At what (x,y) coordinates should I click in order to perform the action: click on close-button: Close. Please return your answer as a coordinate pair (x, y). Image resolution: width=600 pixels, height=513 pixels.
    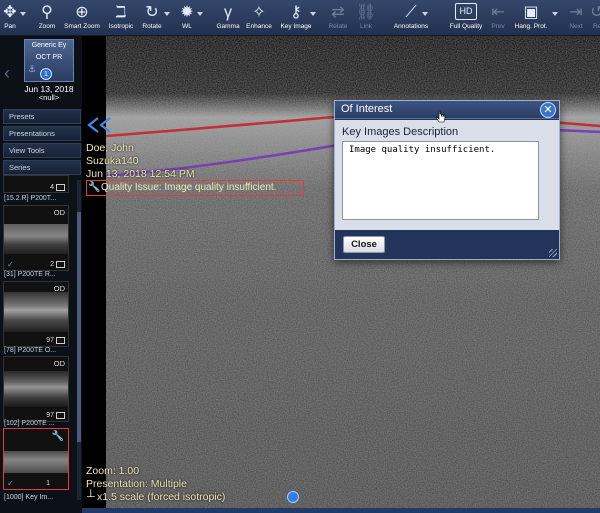
    Looking at the image, I should click on (364, 244).